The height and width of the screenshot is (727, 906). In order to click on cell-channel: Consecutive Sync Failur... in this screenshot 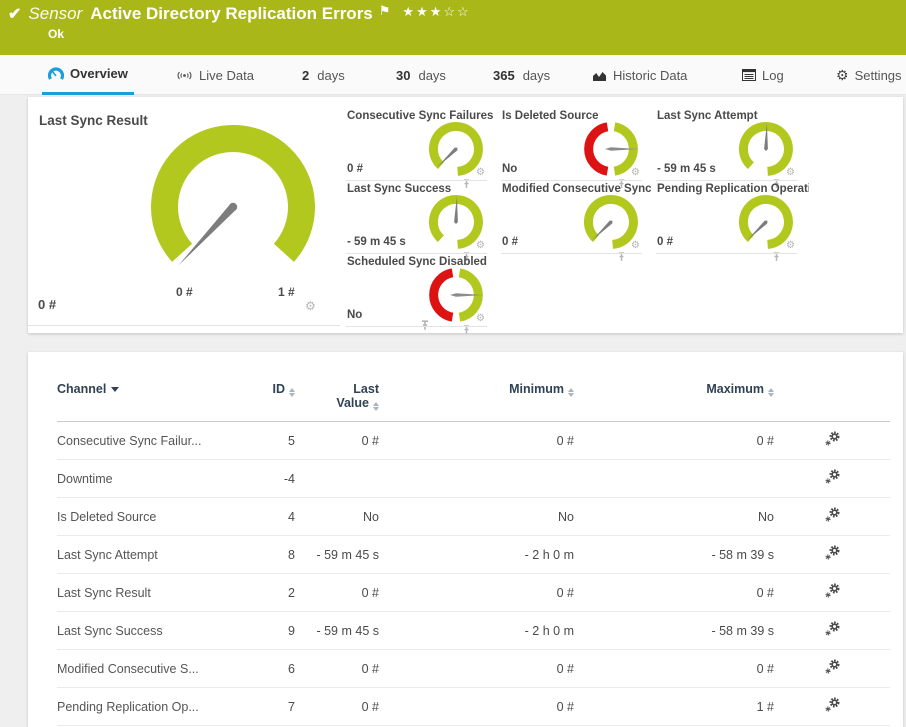, I will do `click(137, 440)`.